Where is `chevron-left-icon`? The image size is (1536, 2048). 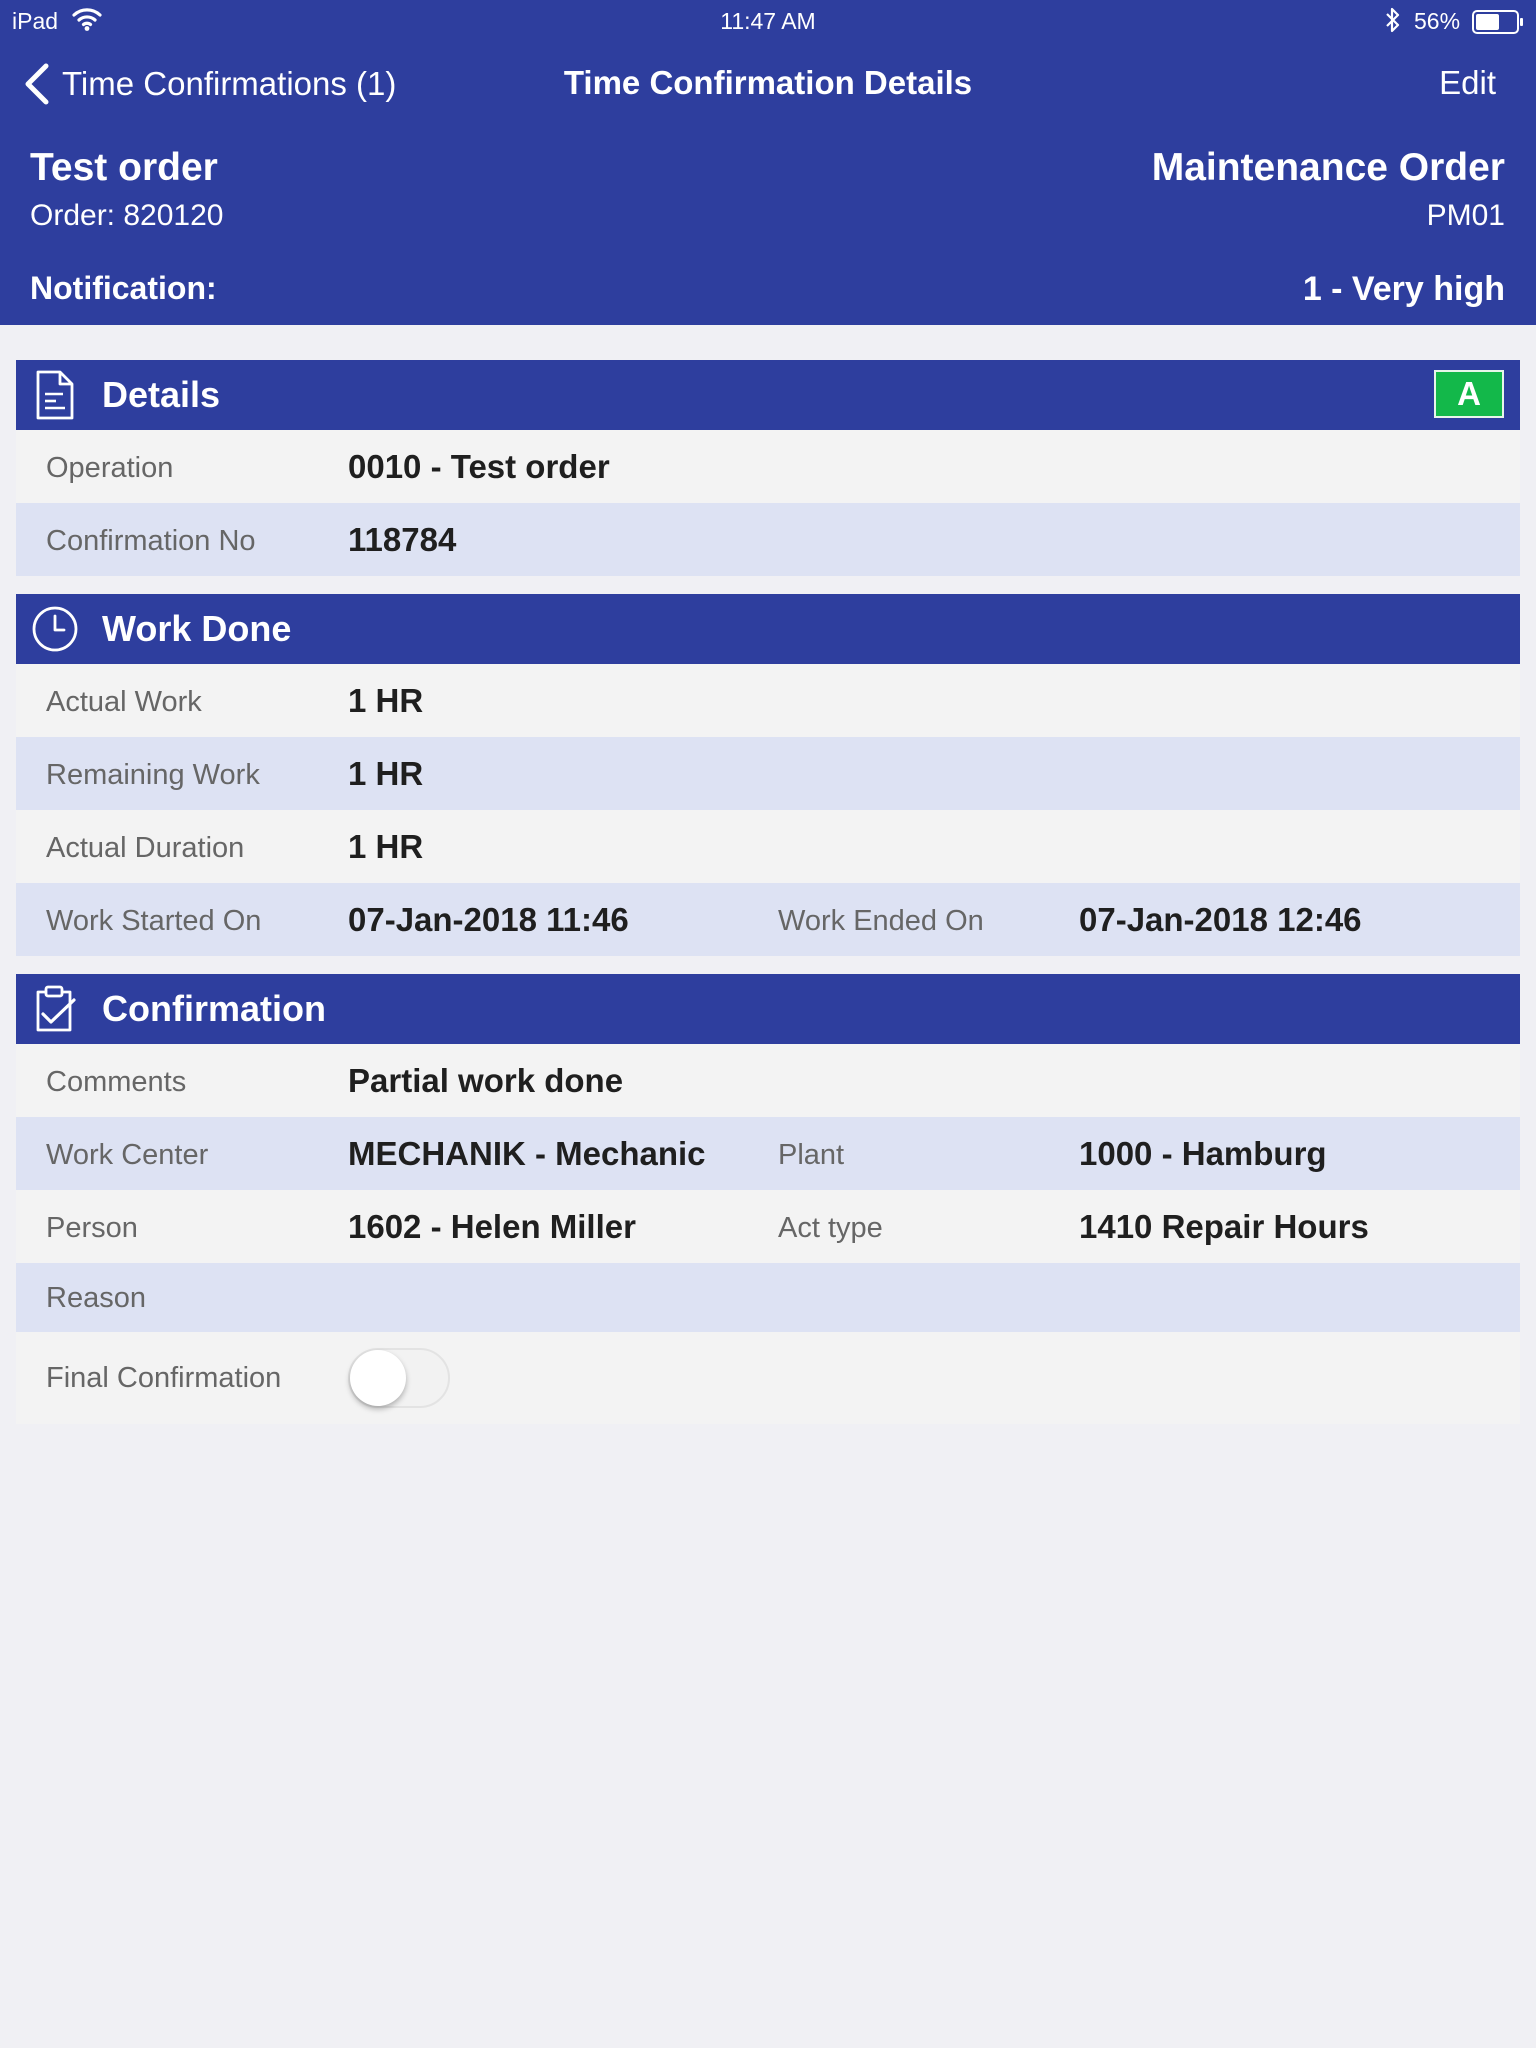
chevron-left-icon is located at coordinates (37, 84).